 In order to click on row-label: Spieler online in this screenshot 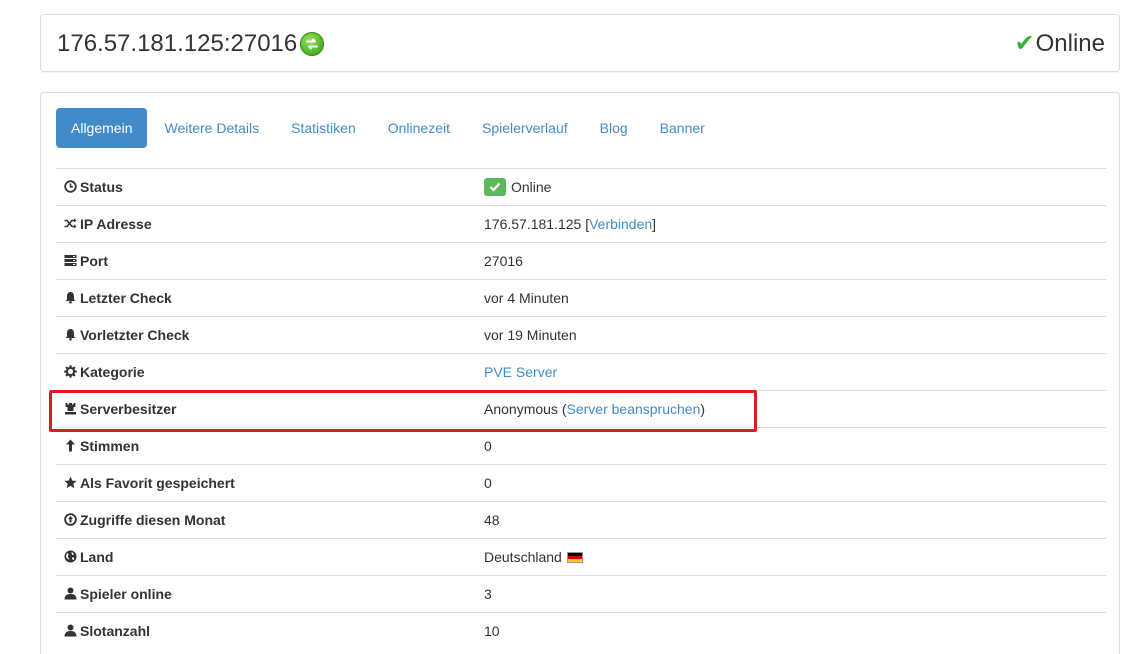, I will do `click(126, 594)`.